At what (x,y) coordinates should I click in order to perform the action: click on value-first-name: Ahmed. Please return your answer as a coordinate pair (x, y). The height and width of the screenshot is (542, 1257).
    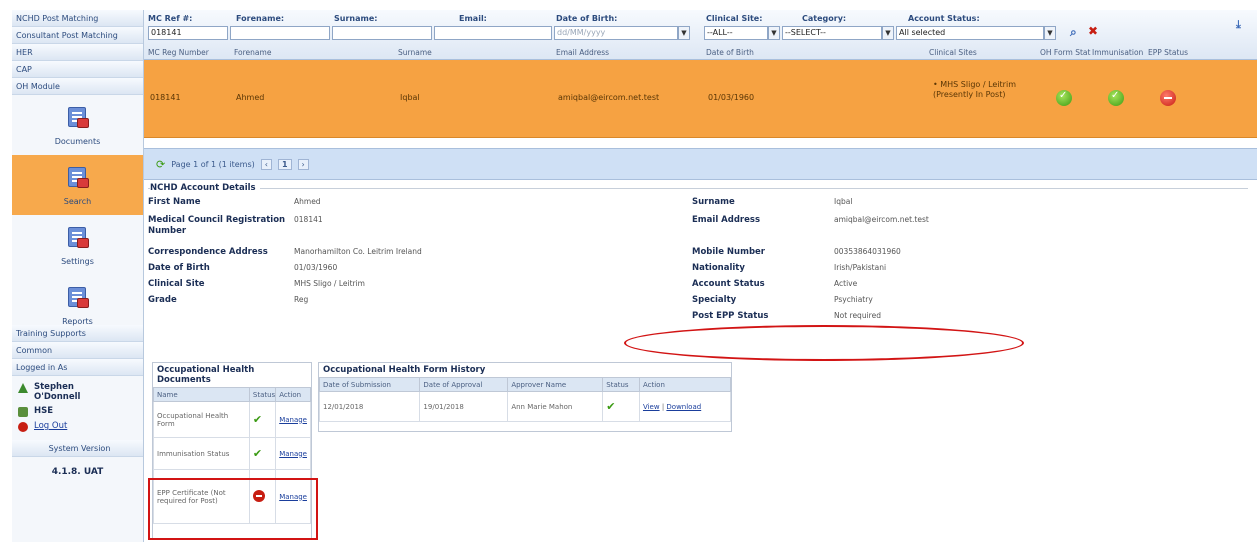
    Looking at the image, I should click on (307, 201).